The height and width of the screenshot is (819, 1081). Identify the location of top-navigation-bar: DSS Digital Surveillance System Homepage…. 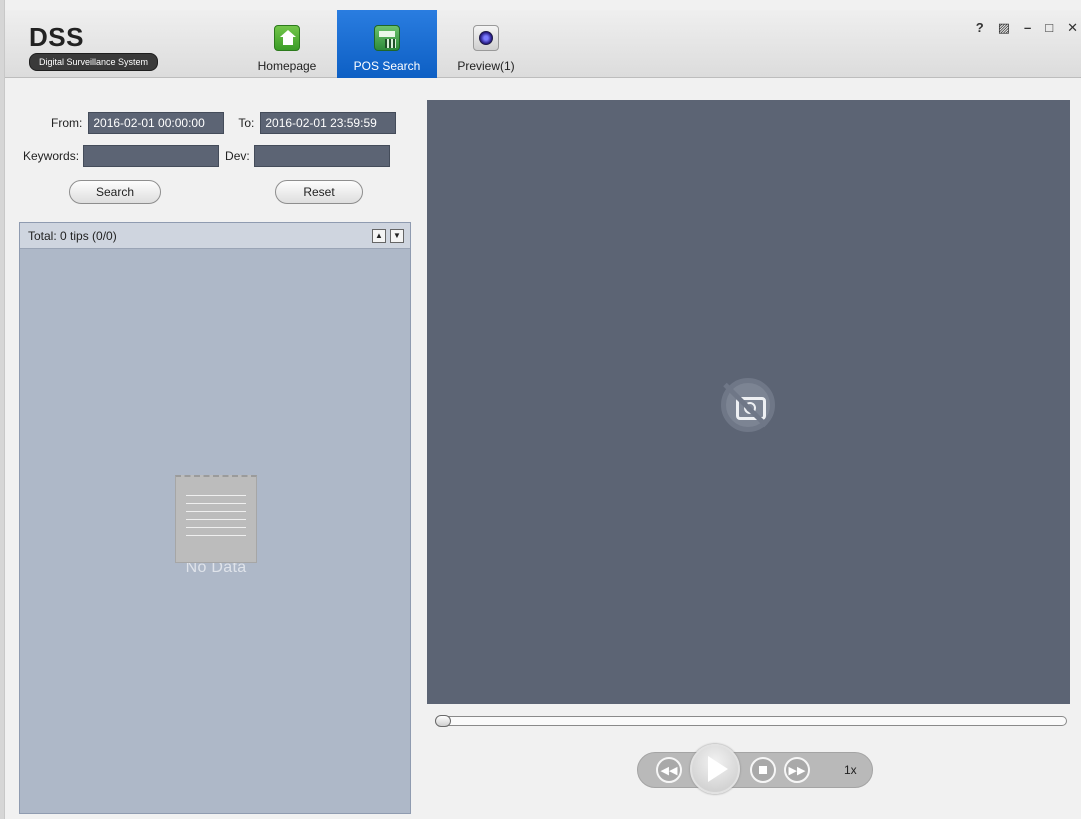
(543, 44).